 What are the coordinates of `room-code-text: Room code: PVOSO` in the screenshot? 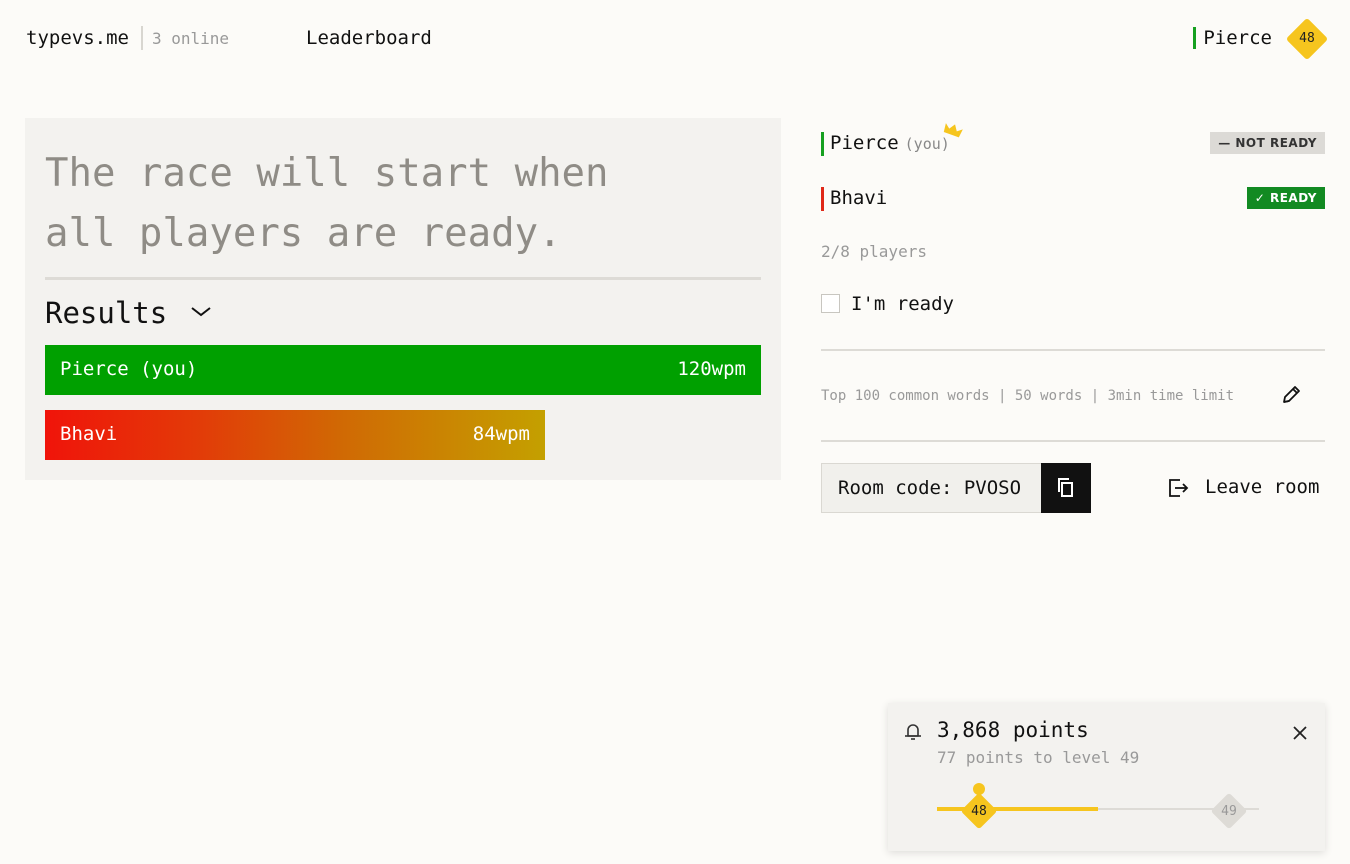 It's located at (930, 488).